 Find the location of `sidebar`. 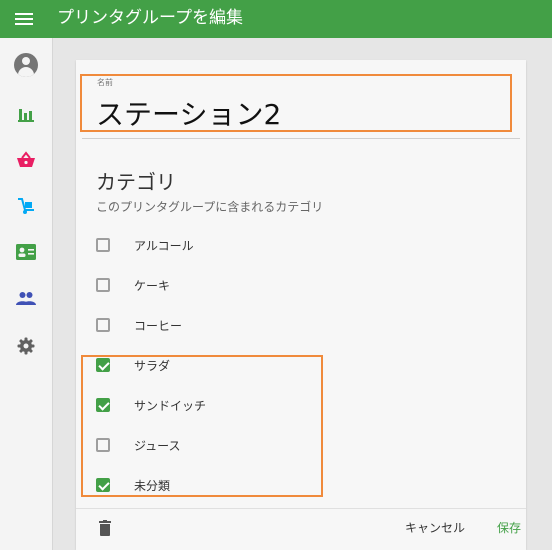

sidebar is located at coordinates (26, 294).